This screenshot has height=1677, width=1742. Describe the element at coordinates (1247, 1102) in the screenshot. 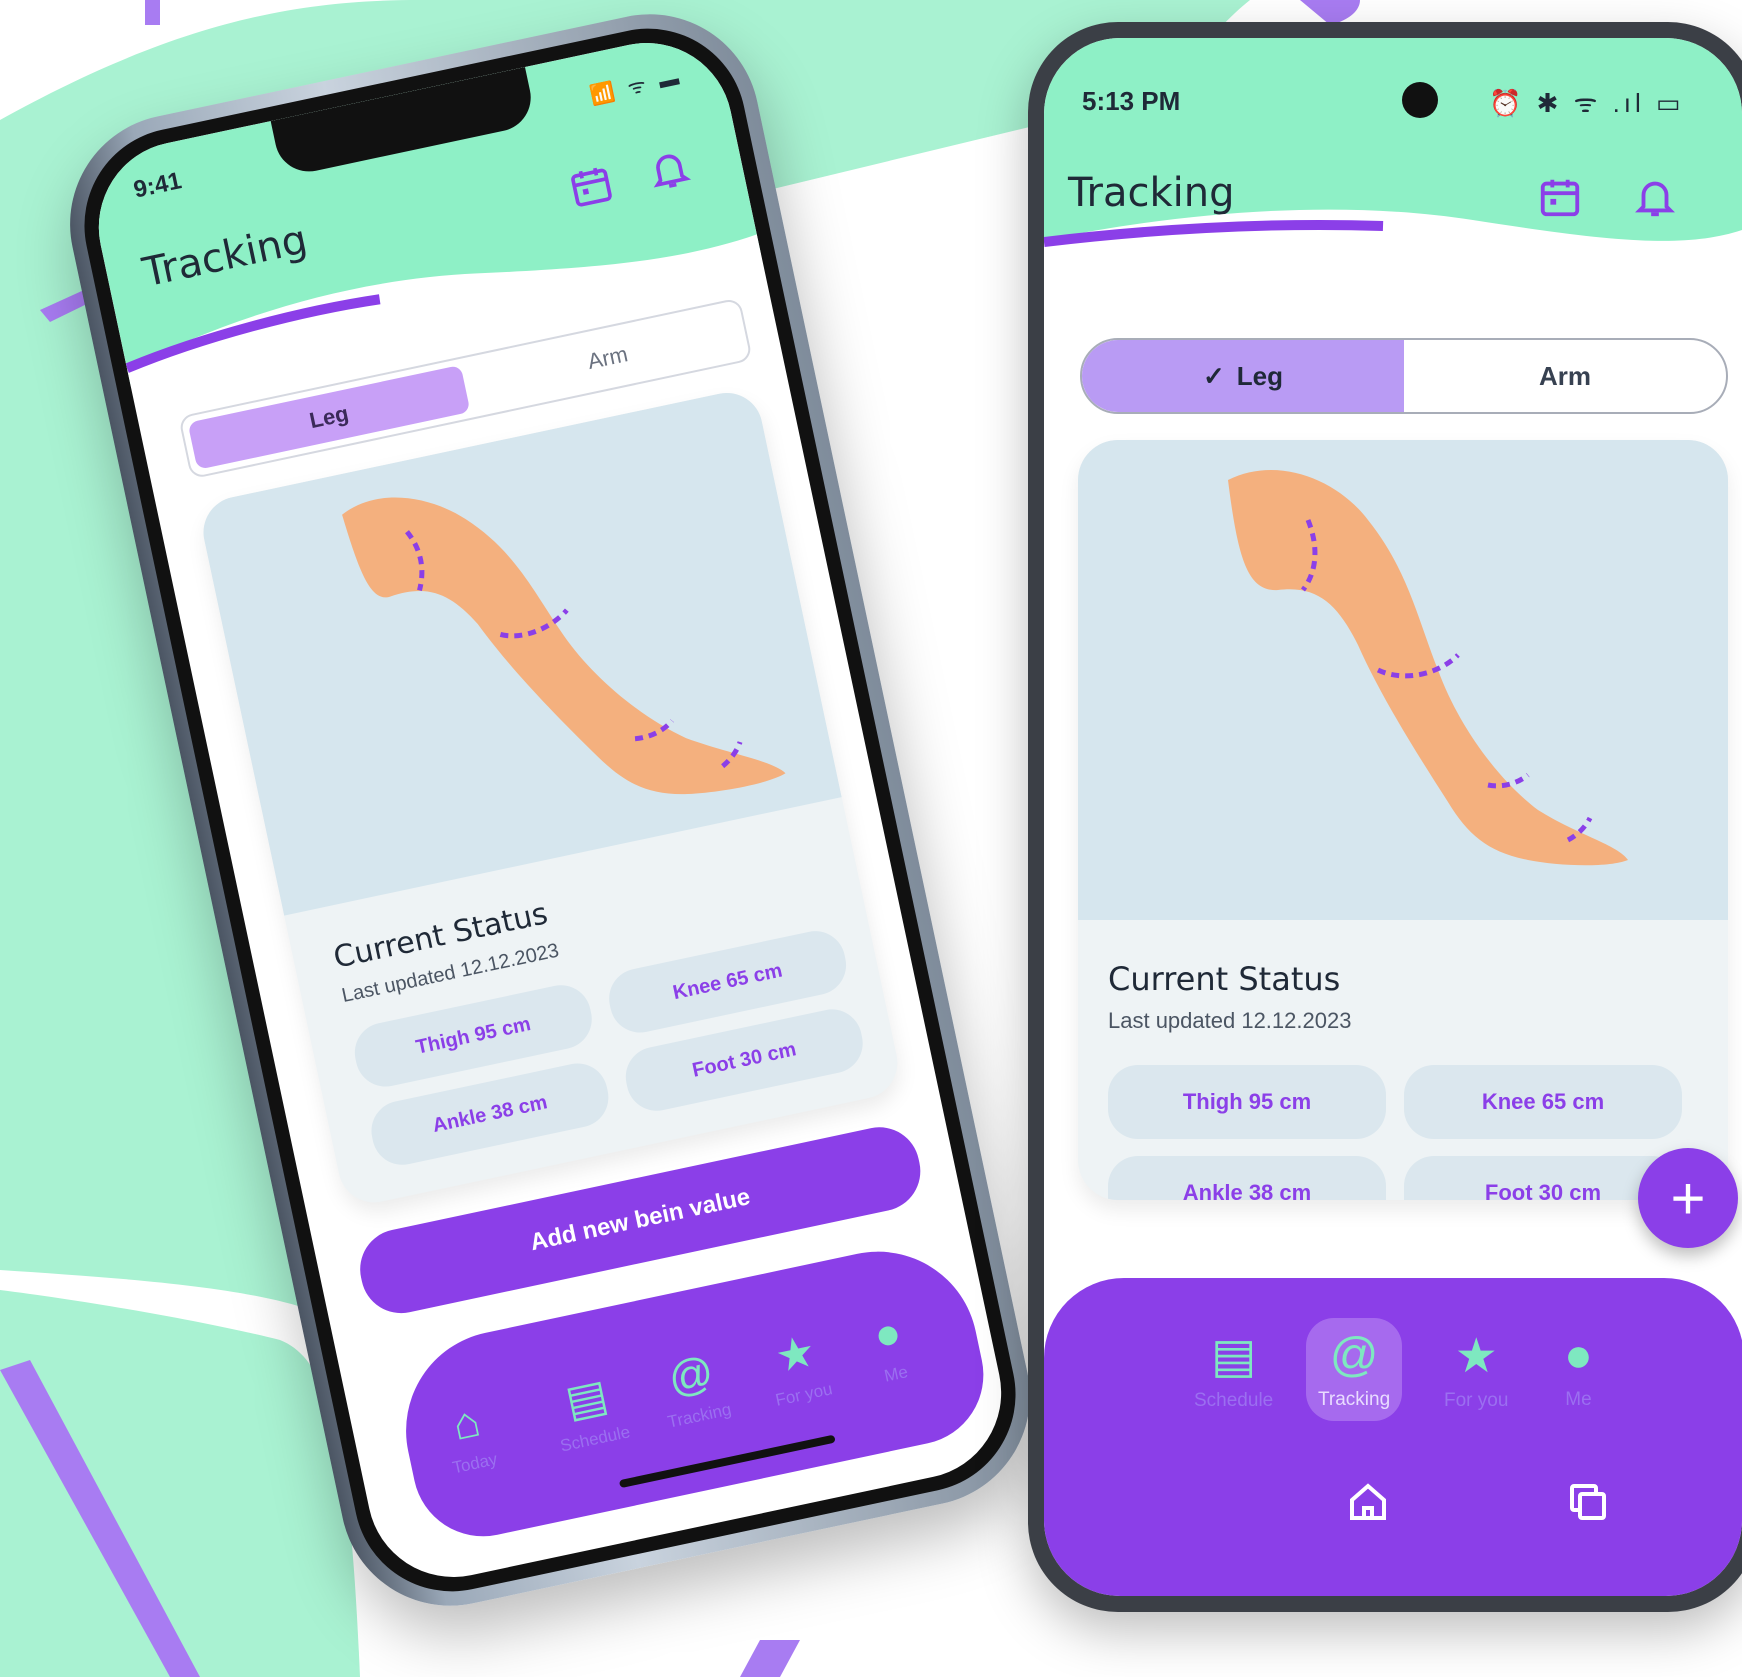

I see `chip-thigh: Thigh 95 cm` at that location.